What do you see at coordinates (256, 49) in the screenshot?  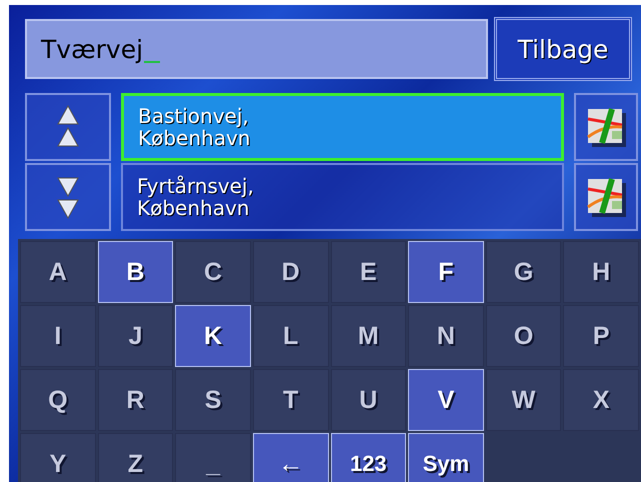 I see `search-field: Tværvej` at bounding box center [256, 49].